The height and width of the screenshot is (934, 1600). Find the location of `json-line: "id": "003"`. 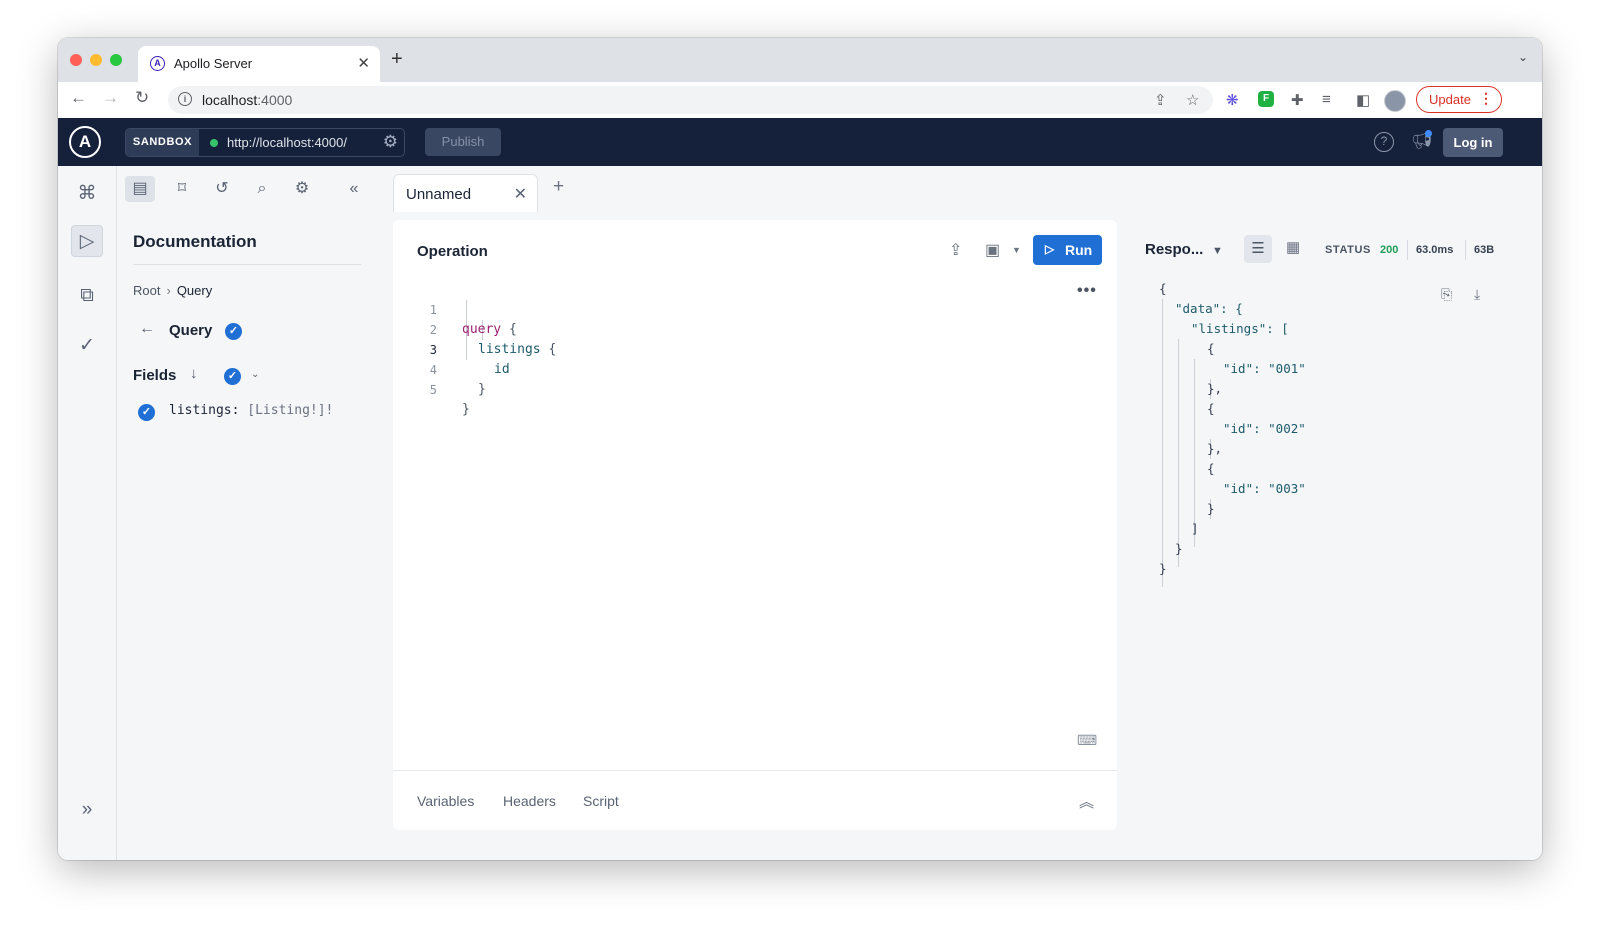

json-line: "id": "003" is located at coordinates (1264, 488).